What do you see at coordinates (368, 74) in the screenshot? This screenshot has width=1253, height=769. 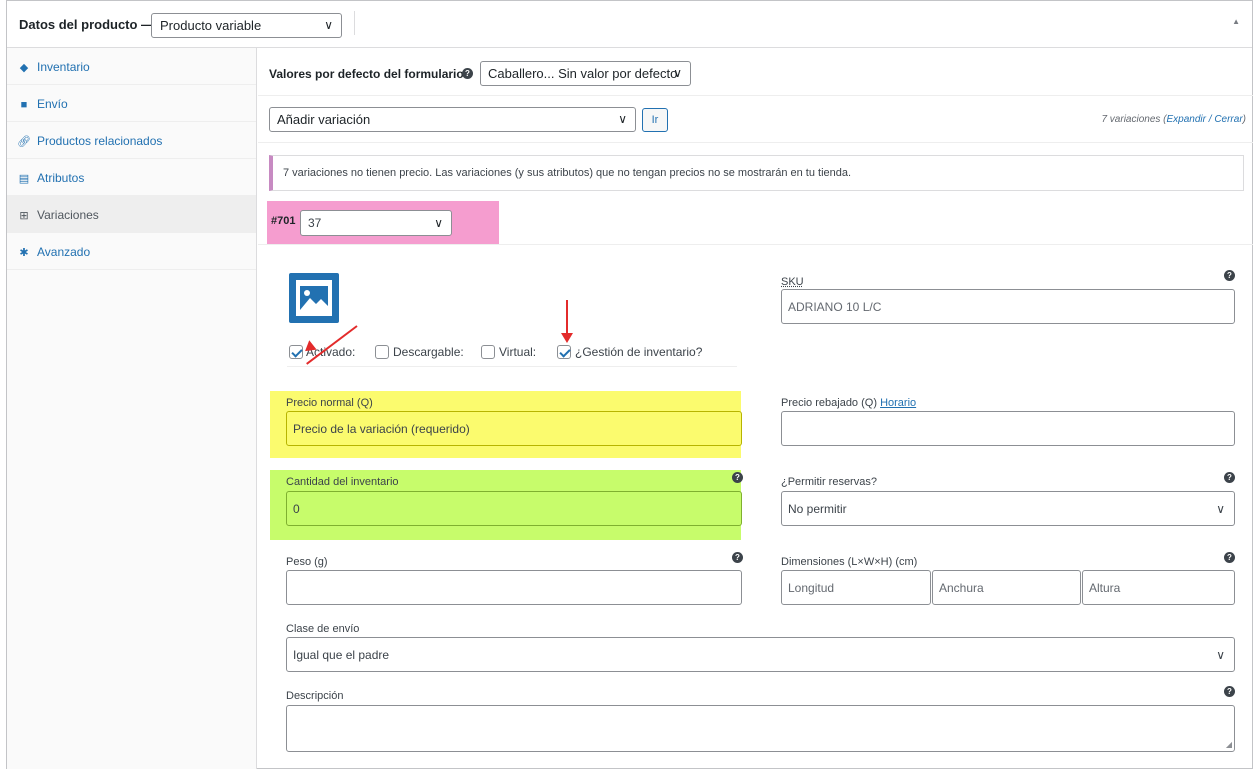 I see `default-form-values-label: Valores por defecto del formulario:` at bounding box center [368, 74].